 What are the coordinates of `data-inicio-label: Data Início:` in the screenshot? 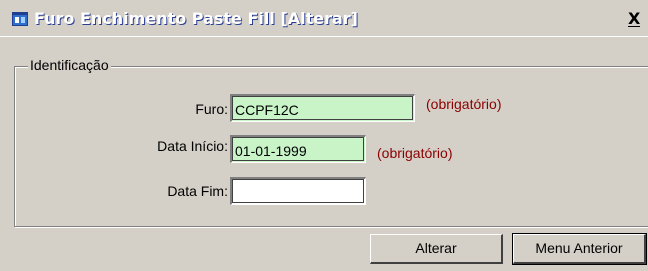 It's located at (192, 146).